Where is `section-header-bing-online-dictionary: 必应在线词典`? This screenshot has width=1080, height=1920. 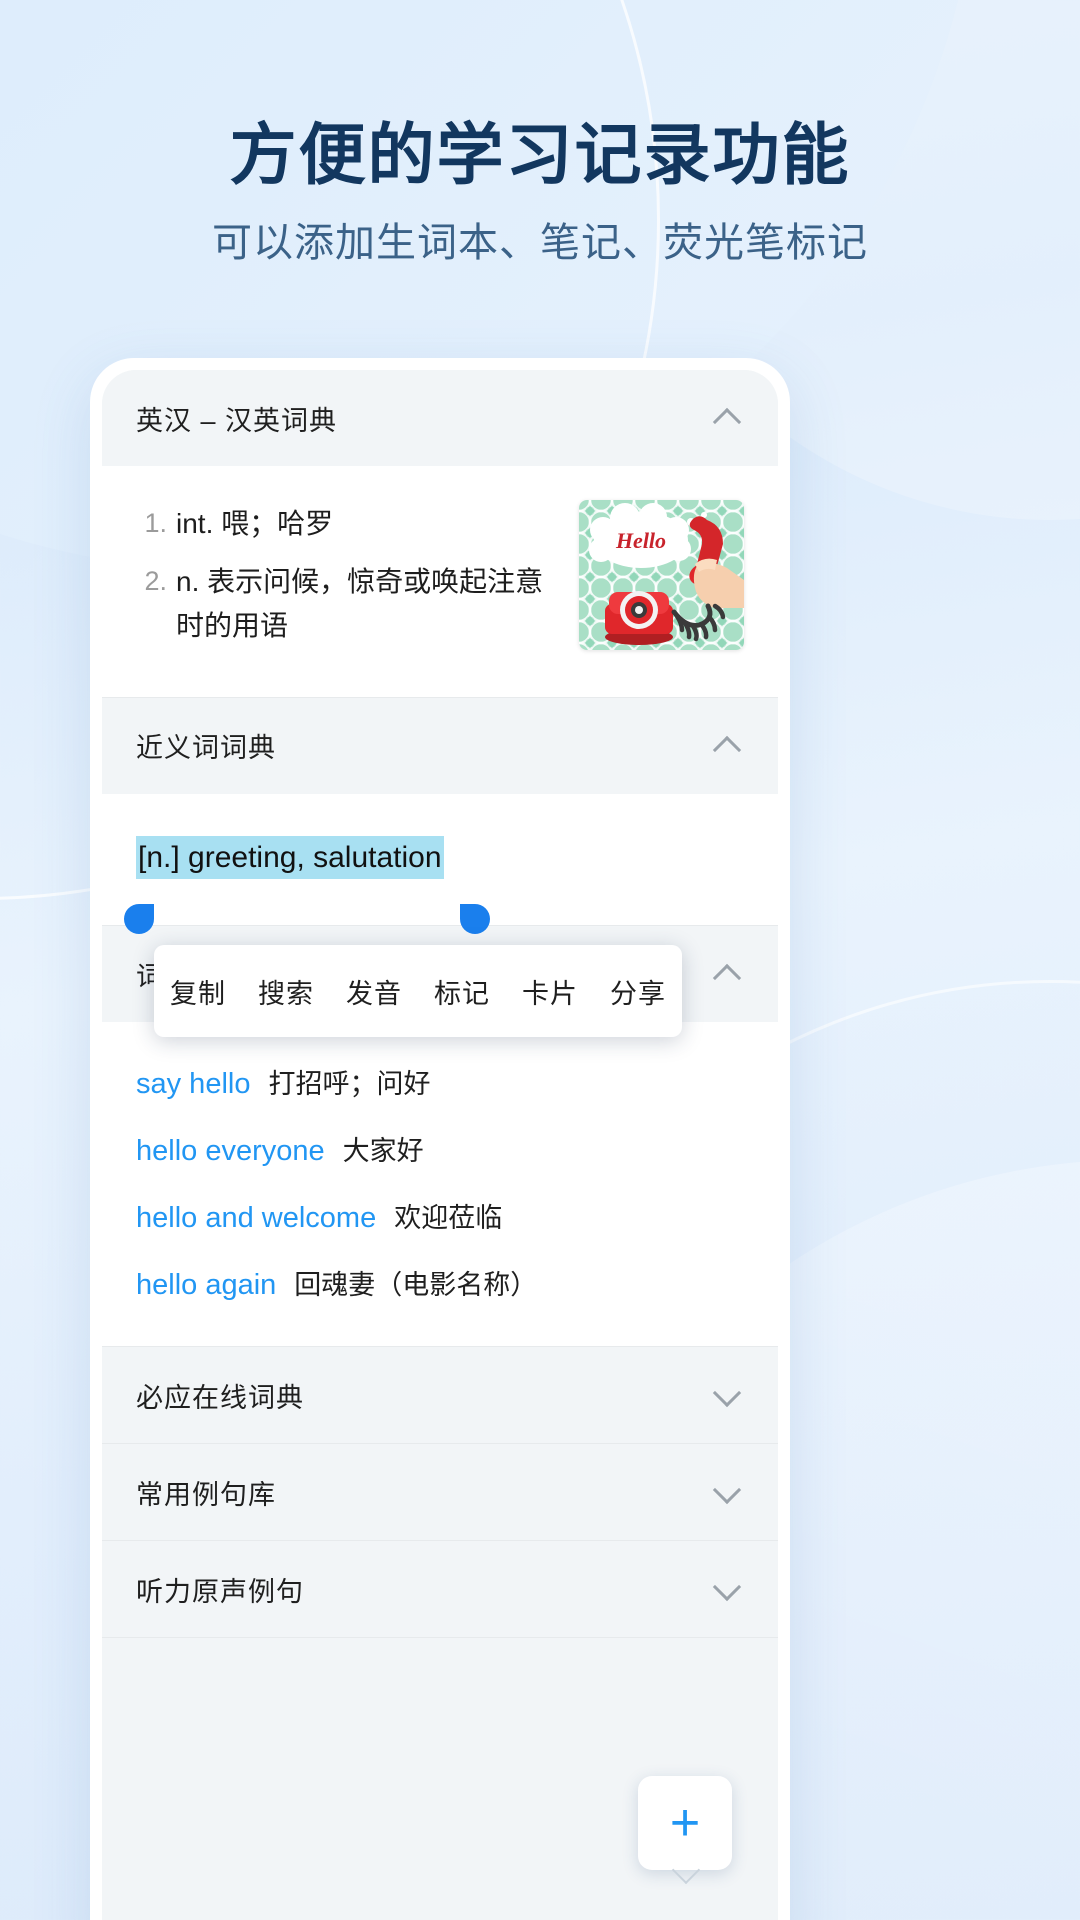 section-header-bing-online-dictionary: 必应在线词典 is located at coordinates (440, 1395).